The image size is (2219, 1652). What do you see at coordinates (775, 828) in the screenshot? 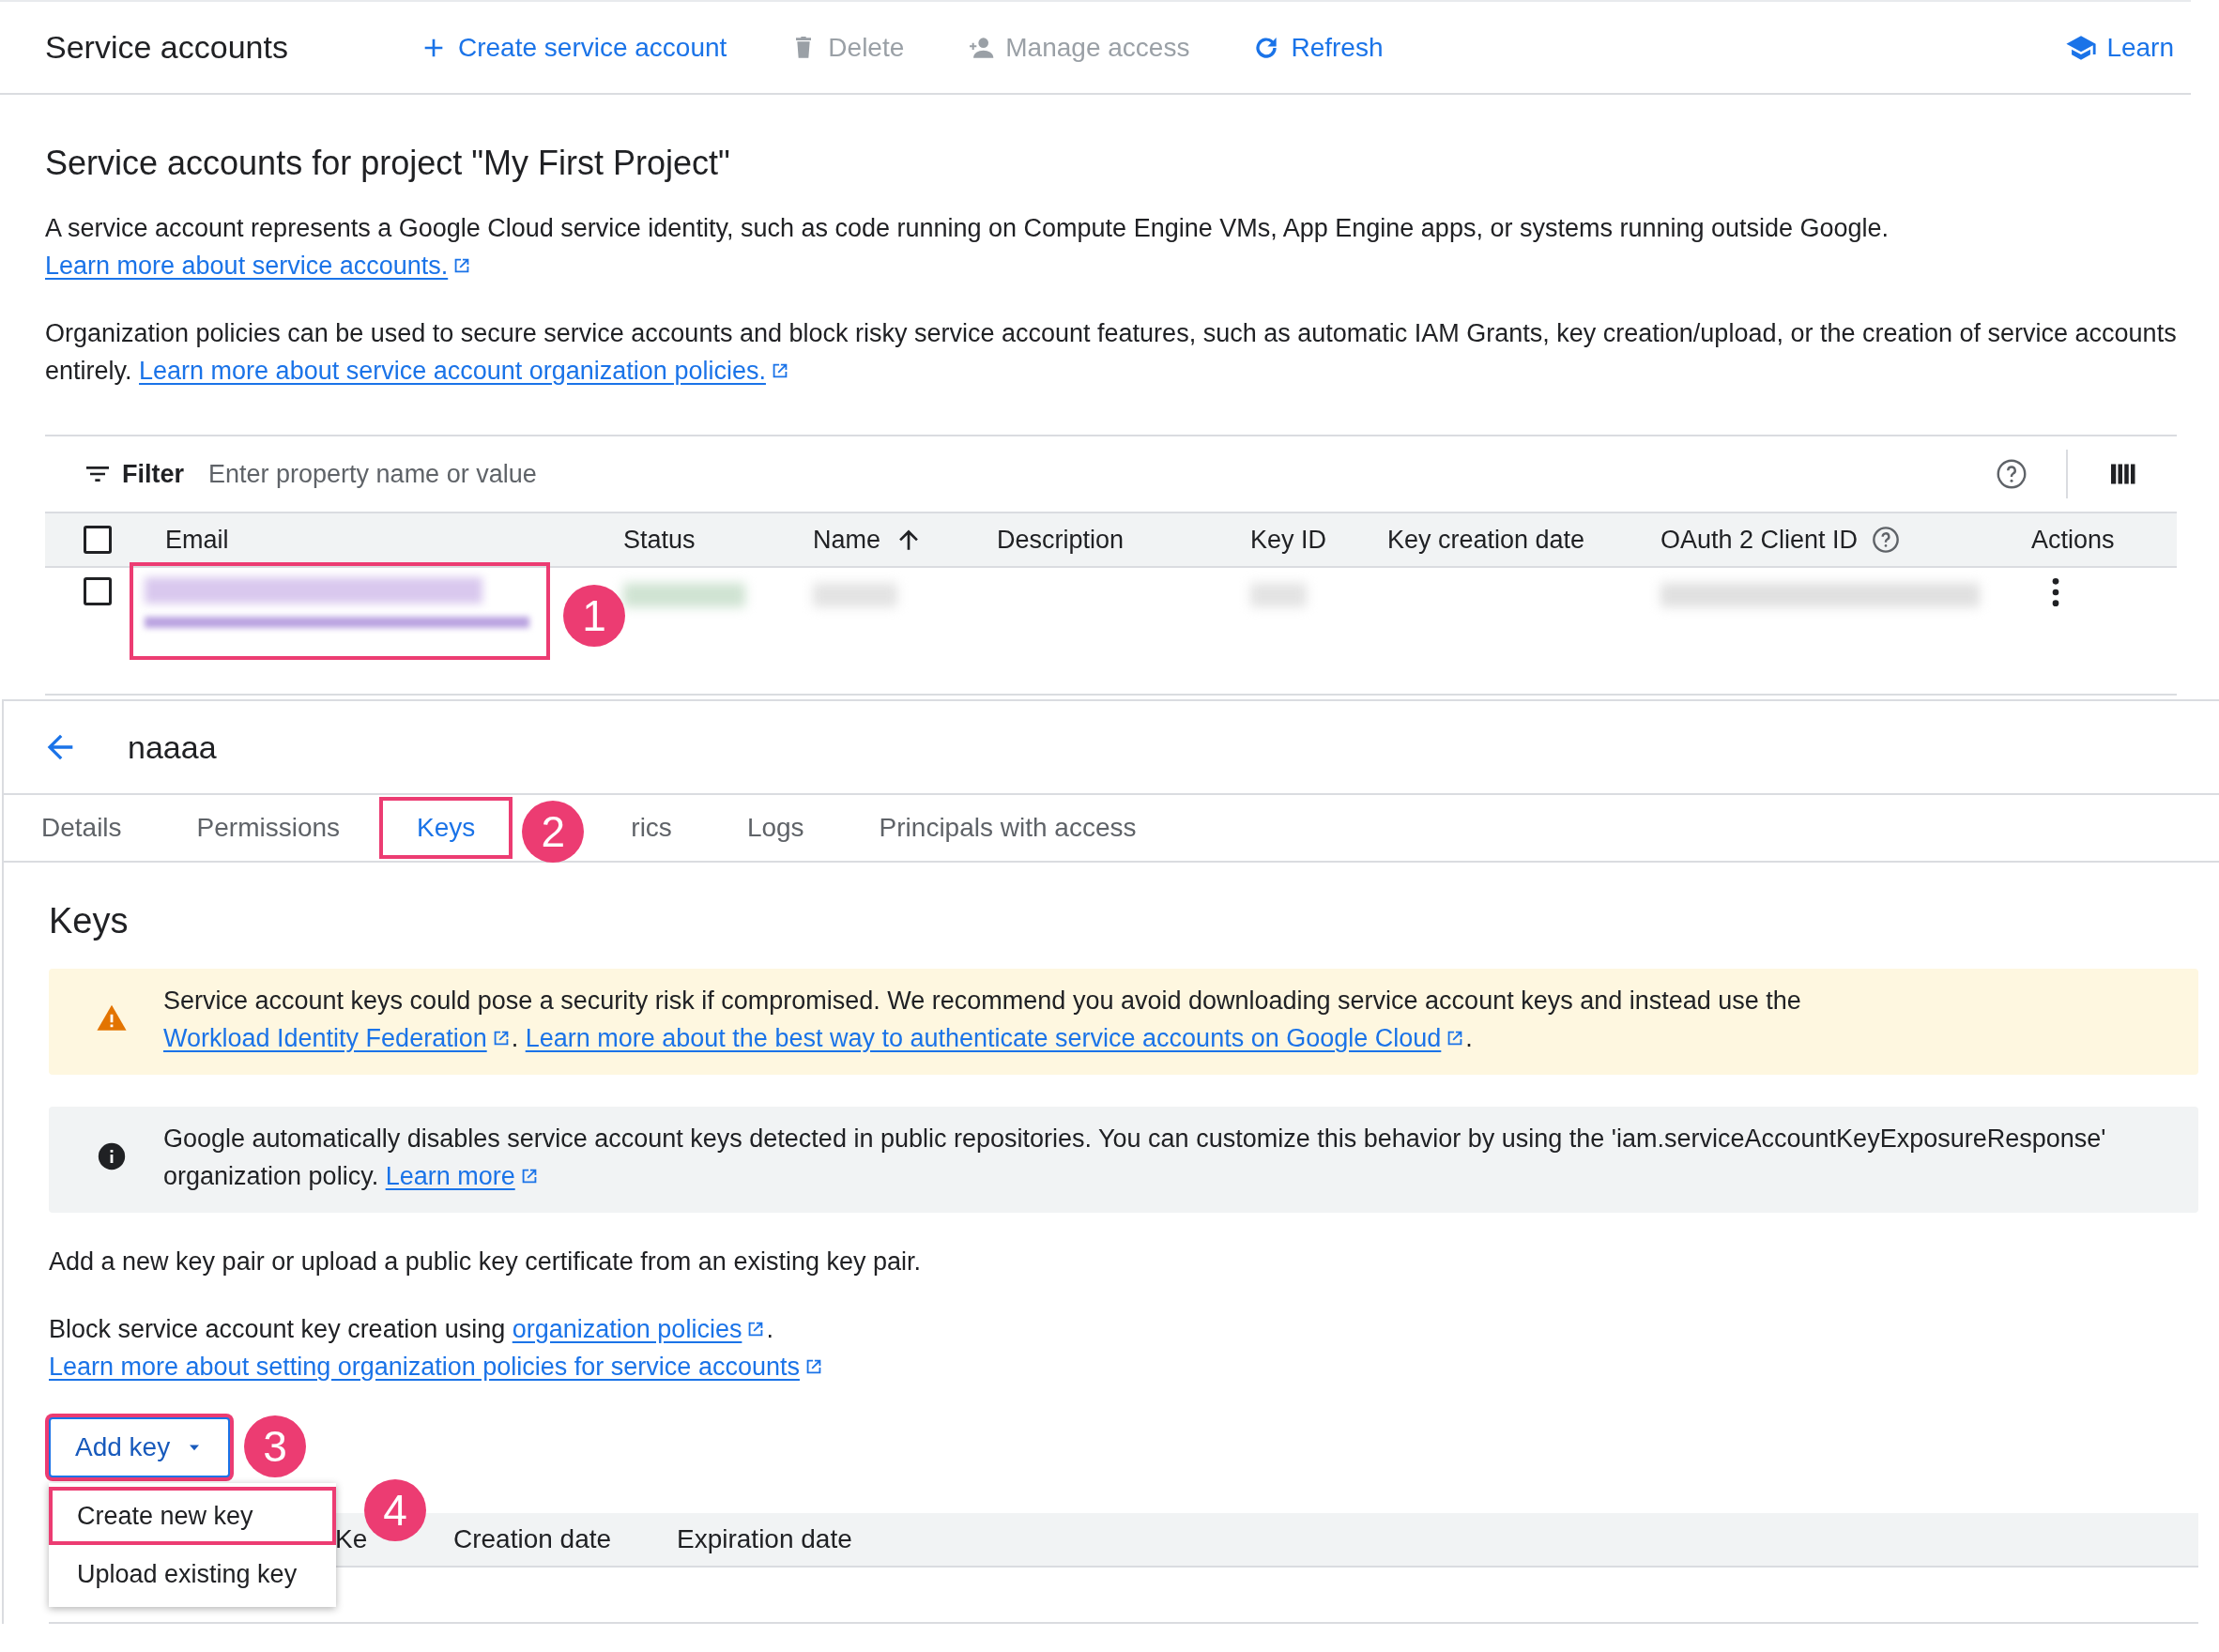
I see `tab: Logs` at bounding box center [775, 828].